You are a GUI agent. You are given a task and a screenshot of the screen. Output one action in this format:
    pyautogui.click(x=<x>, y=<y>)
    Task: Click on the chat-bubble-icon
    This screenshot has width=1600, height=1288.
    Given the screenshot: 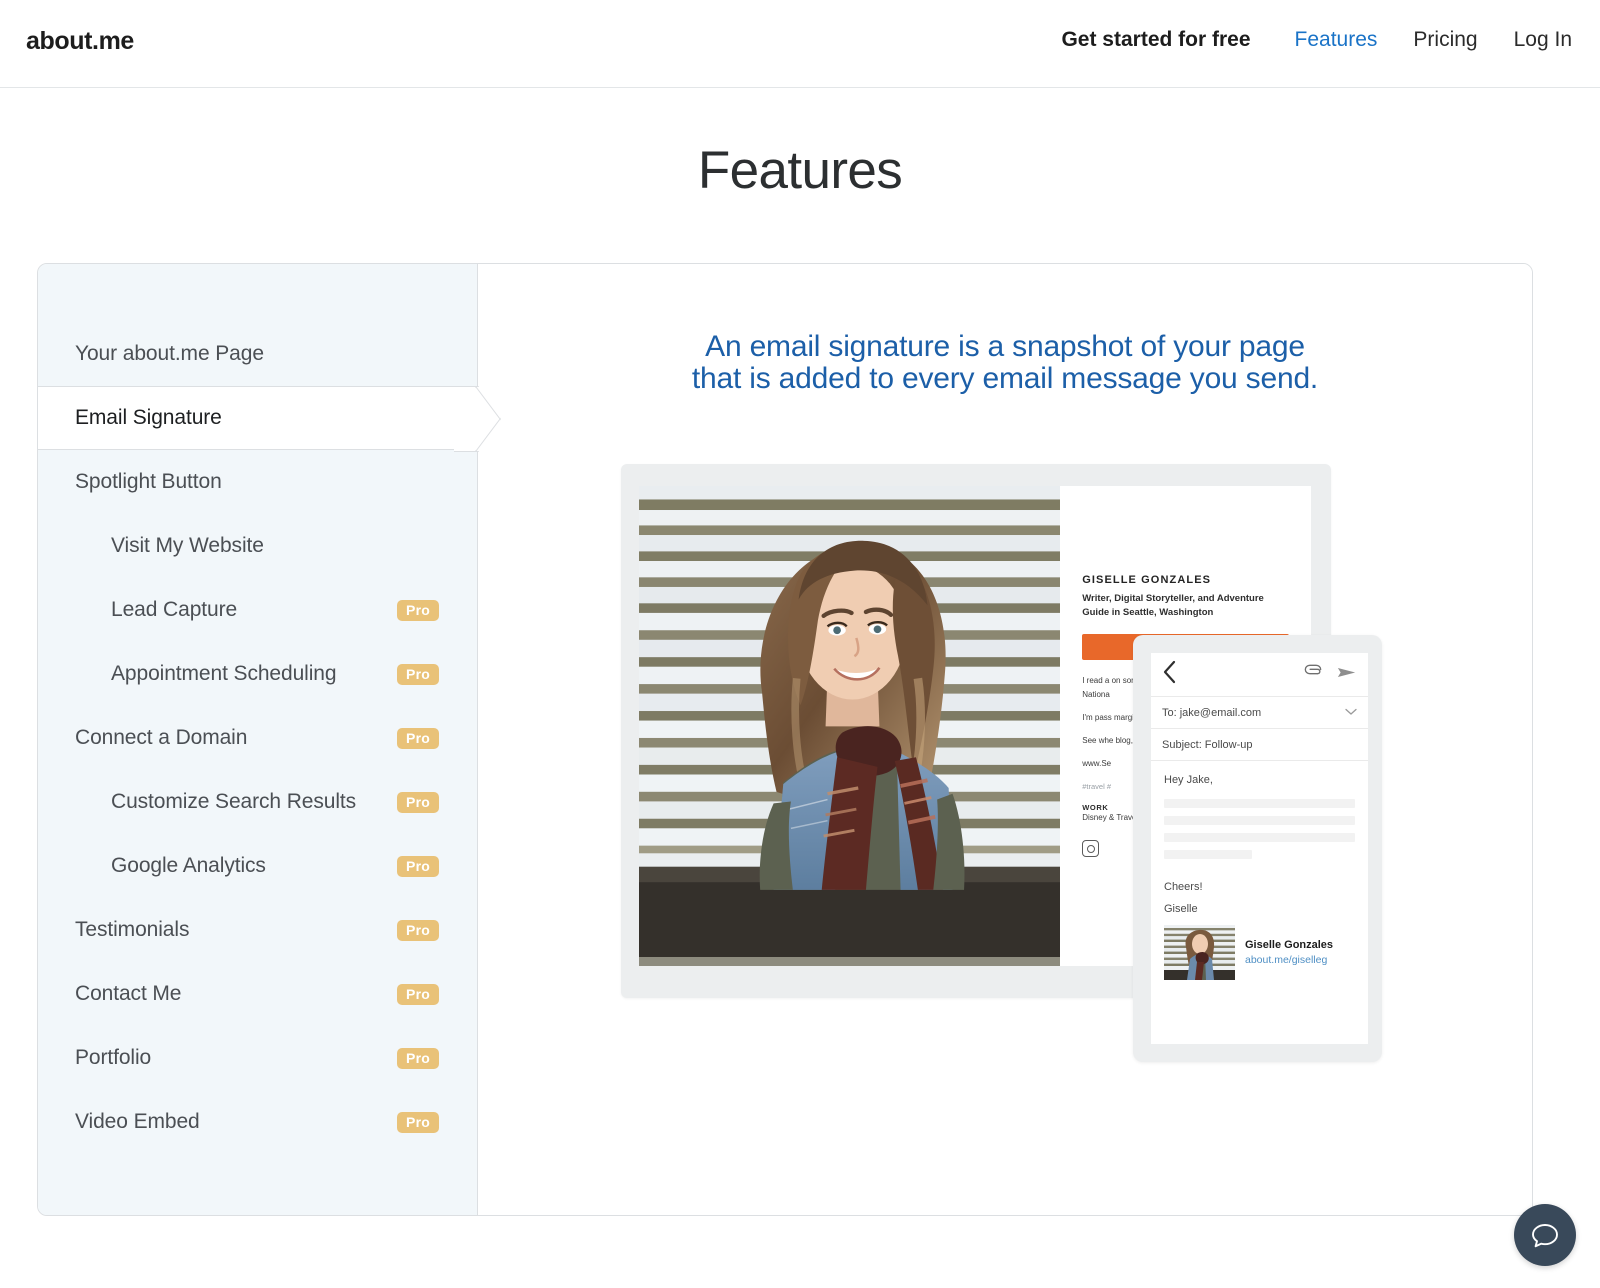 What is the action you would take?
    pyautogui.click(x=1545, y=1235)
    